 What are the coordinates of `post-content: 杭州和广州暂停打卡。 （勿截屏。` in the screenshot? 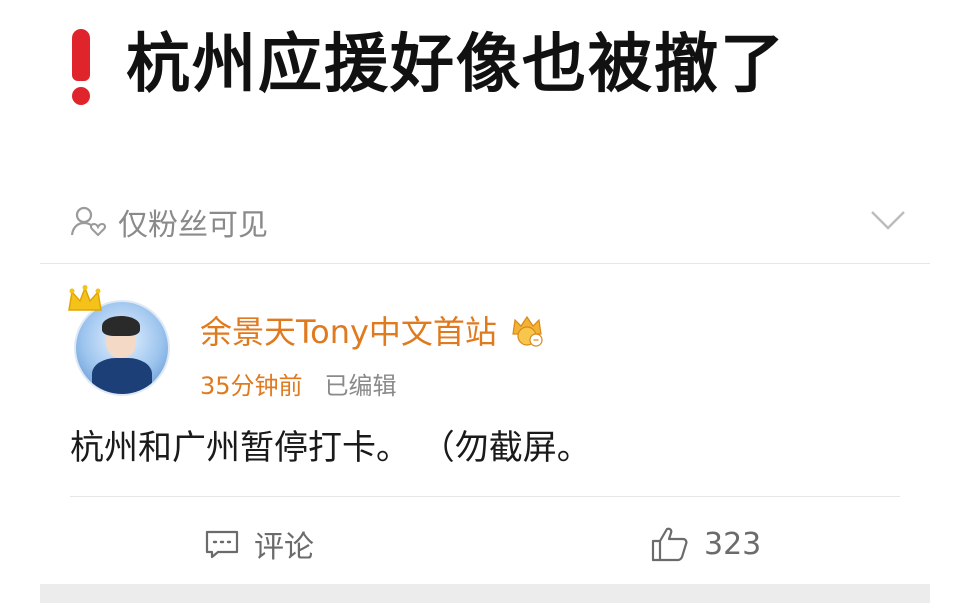 It's located at (330, 448).